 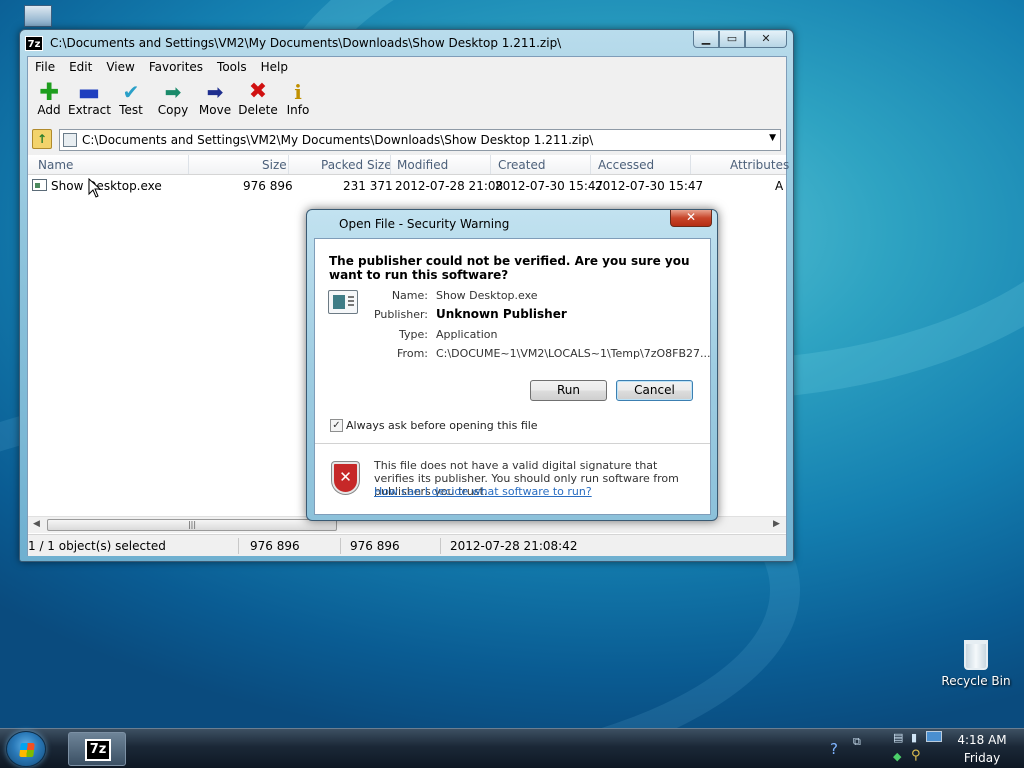 I want to click on scroll-left-icon: ◀, so click(x=36, y=524).